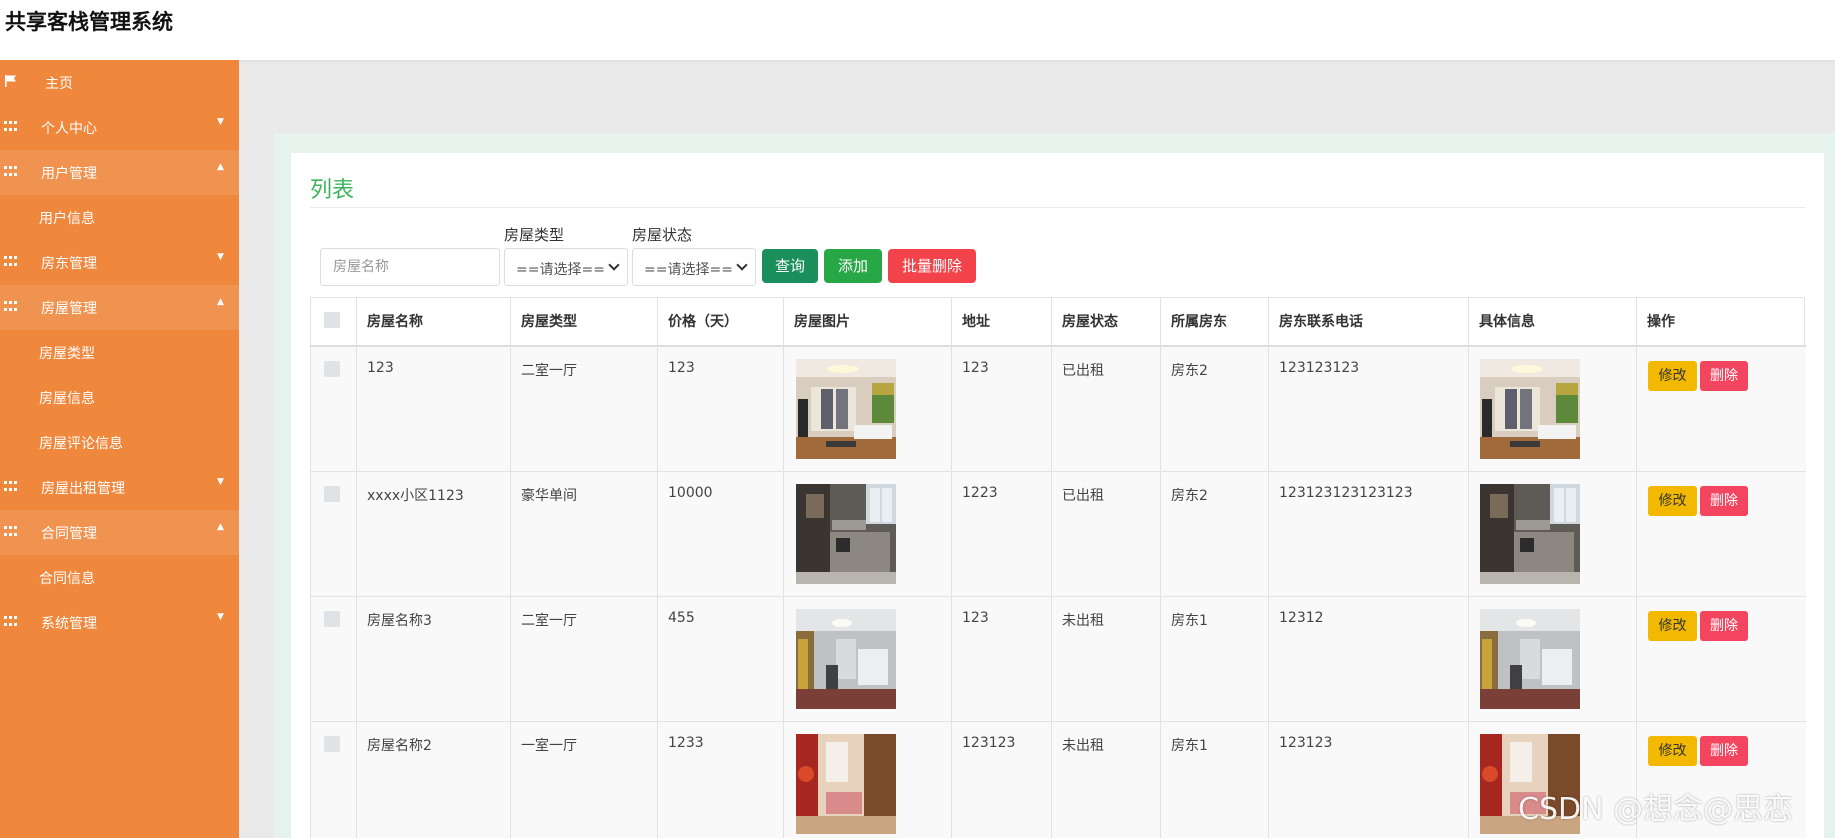  What do you see at coordinates (67, 219) in the screenshot?
I see `sidebar-subitem-label: 用户信息` at bounding box center [67, 219].